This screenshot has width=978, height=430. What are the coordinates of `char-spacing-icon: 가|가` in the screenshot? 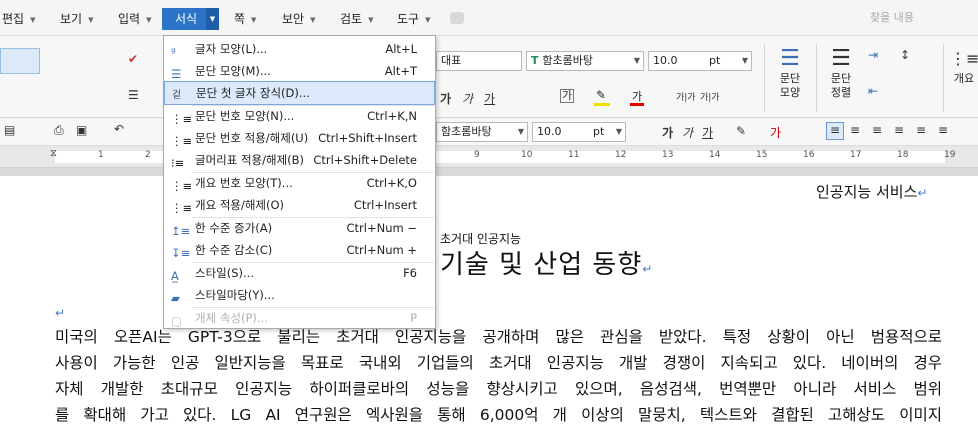 It's located at (686, 96).